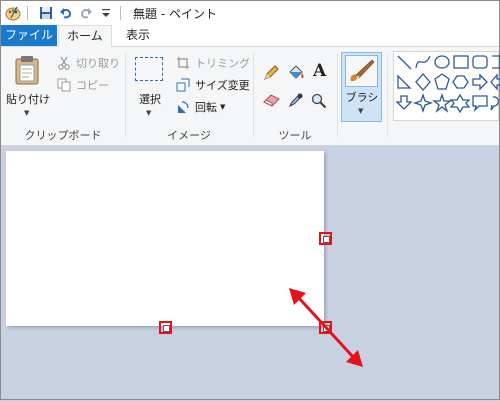 Image resolution: width=500 pixels, height=401 pixels. I want to click on fill-bucket-icon, so click(296, 74).